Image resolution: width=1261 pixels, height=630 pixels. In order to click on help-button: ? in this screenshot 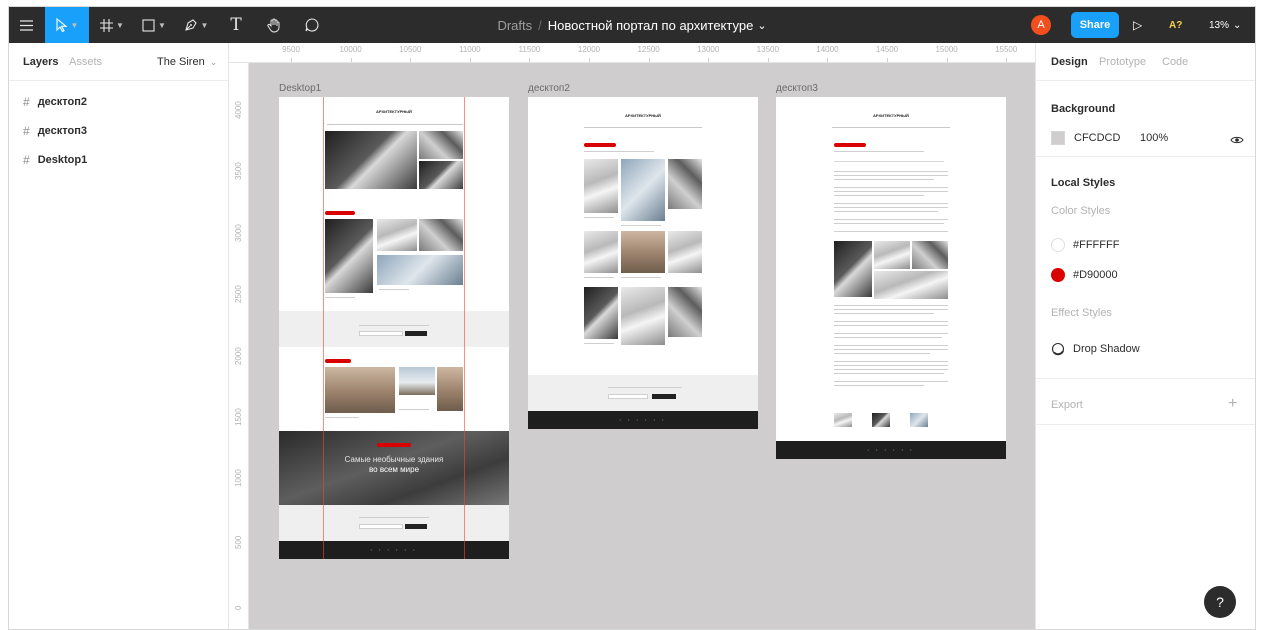, I will do `click(1220, 602)`.